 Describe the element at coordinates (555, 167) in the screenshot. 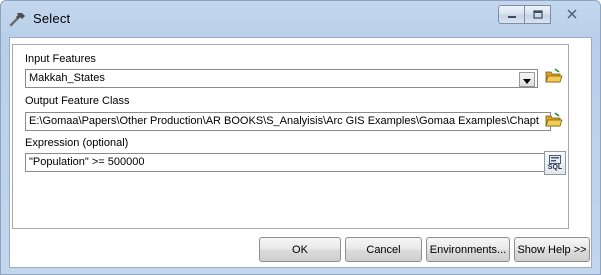

I see `sql-label: SQL` at that location.